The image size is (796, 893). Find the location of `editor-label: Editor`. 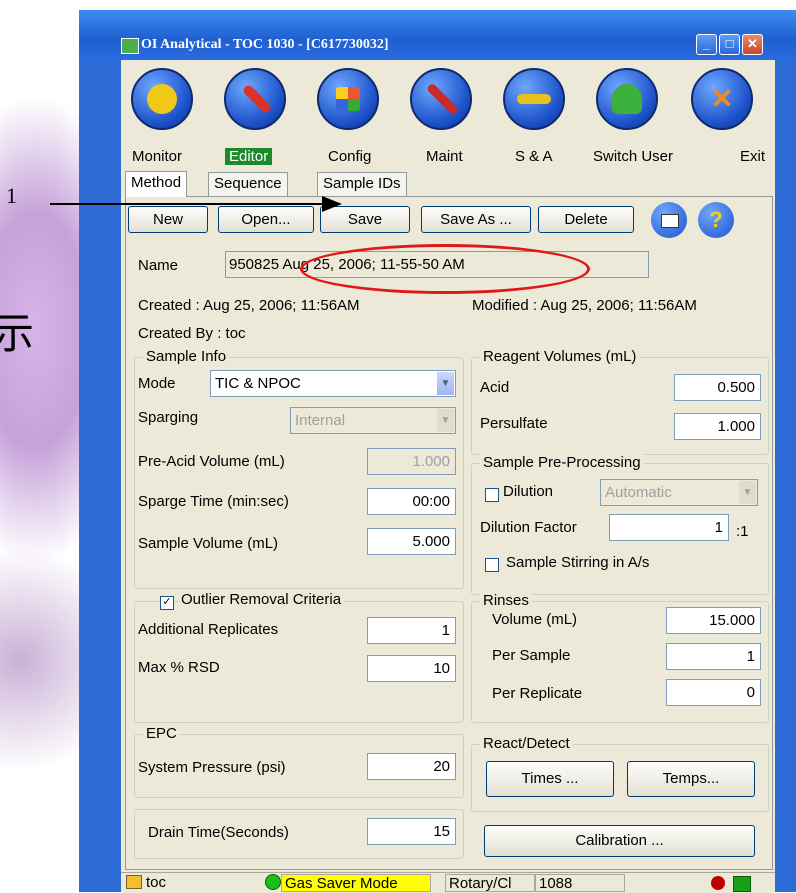

editor-label: Editor is located at coordinates (249, 156).